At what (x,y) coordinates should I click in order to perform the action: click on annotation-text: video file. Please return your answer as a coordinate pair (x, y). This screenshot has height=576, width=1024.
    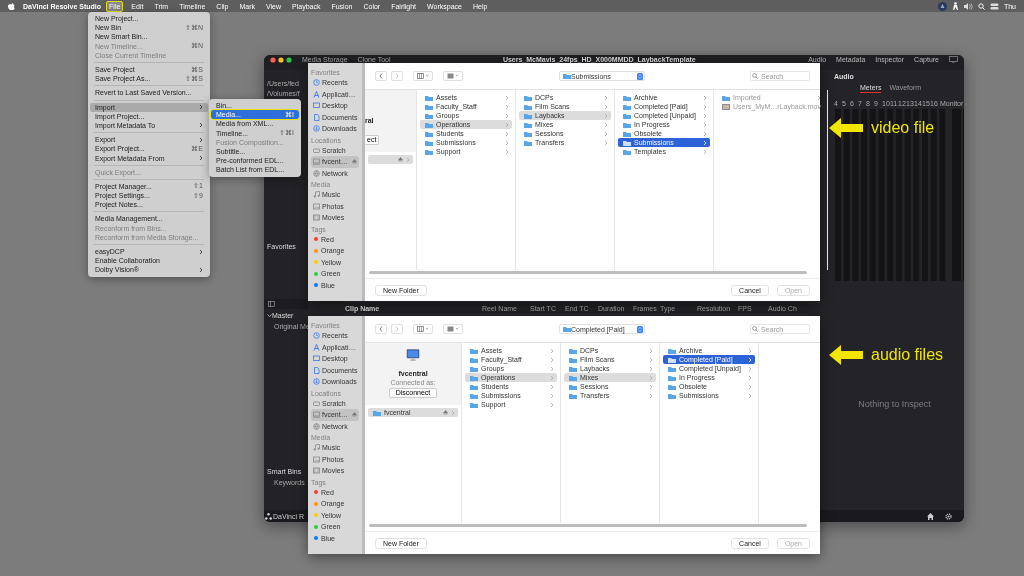
    Looking at the image, I should click on (903, 128).